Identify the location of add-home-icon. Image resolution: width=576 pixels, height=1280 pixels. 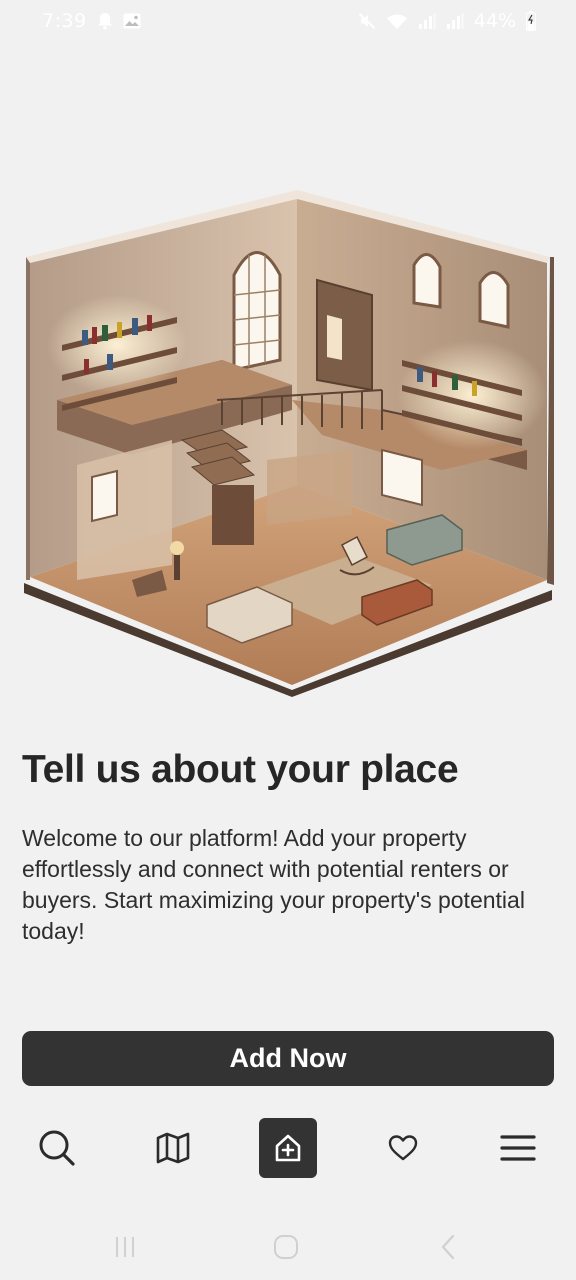
(288, 1148).